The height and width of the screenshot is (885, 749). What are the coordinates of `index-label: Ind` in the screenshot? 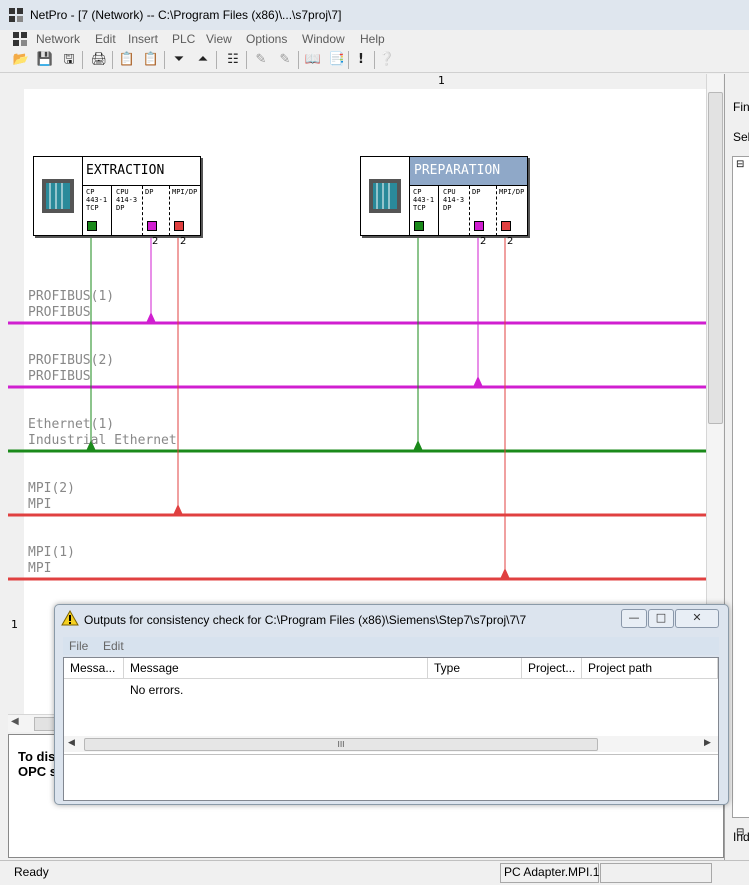 It's located at (741, 837).